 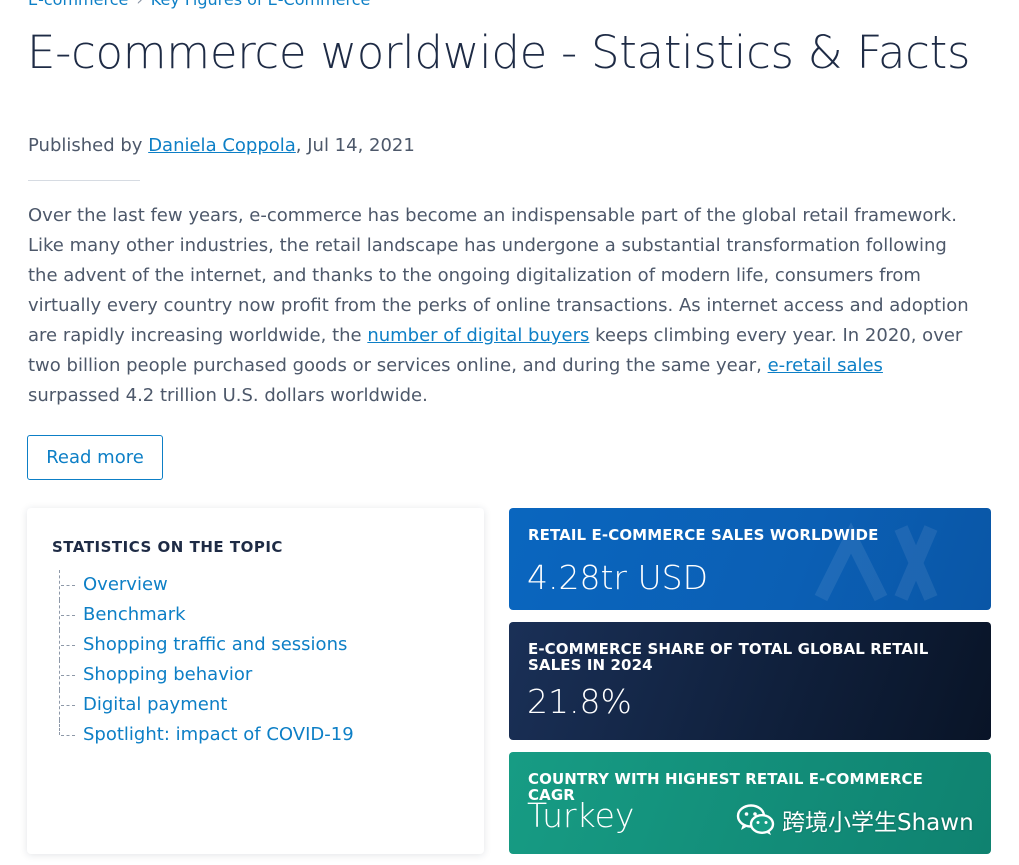 I want to click on byline-prefix: Published by, so click(x=88, y=145).